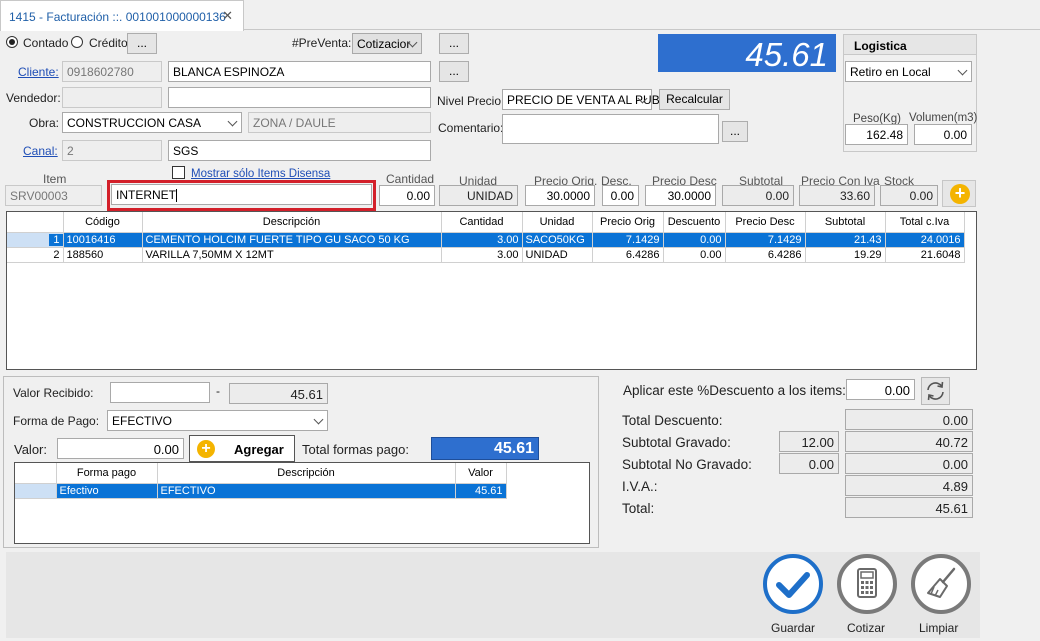 This screenshot has width=1040, height=641. What do you see at coordinates (122, 15) in the screenshot?
I see `tab-facturacion: 1415 - Facturación ::. 001001000000136 ✕` at bounding box center [122, 15].